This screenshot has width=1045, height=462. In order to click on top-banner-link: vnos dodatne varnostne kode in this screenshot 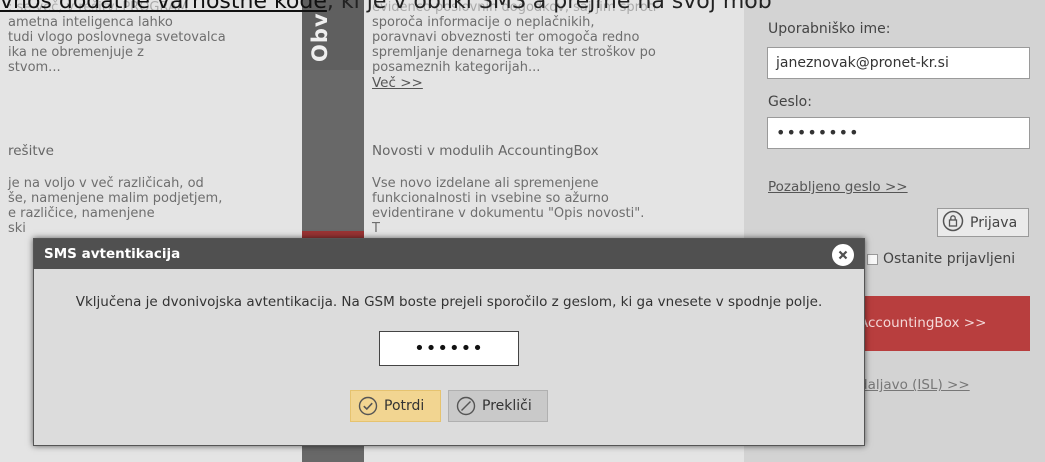, I will do `click(163, 7)`.